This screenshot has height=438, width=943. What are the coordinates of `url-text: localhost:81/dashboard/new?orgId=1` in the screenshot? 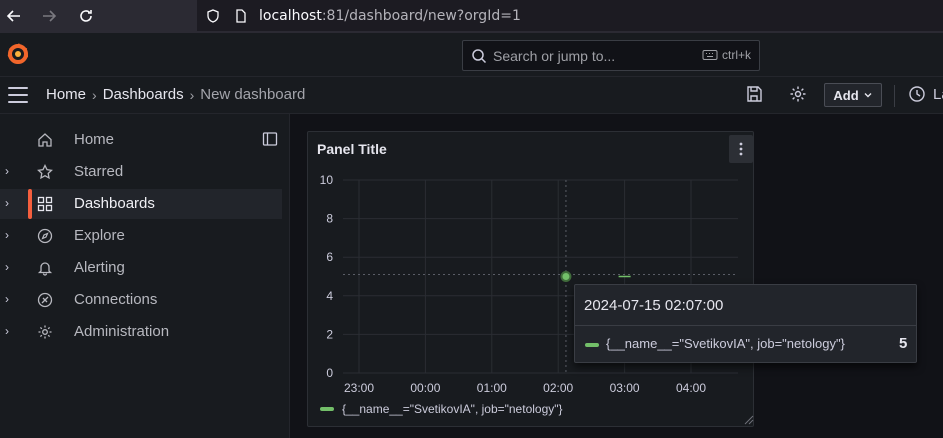 It's located at (390, 16).